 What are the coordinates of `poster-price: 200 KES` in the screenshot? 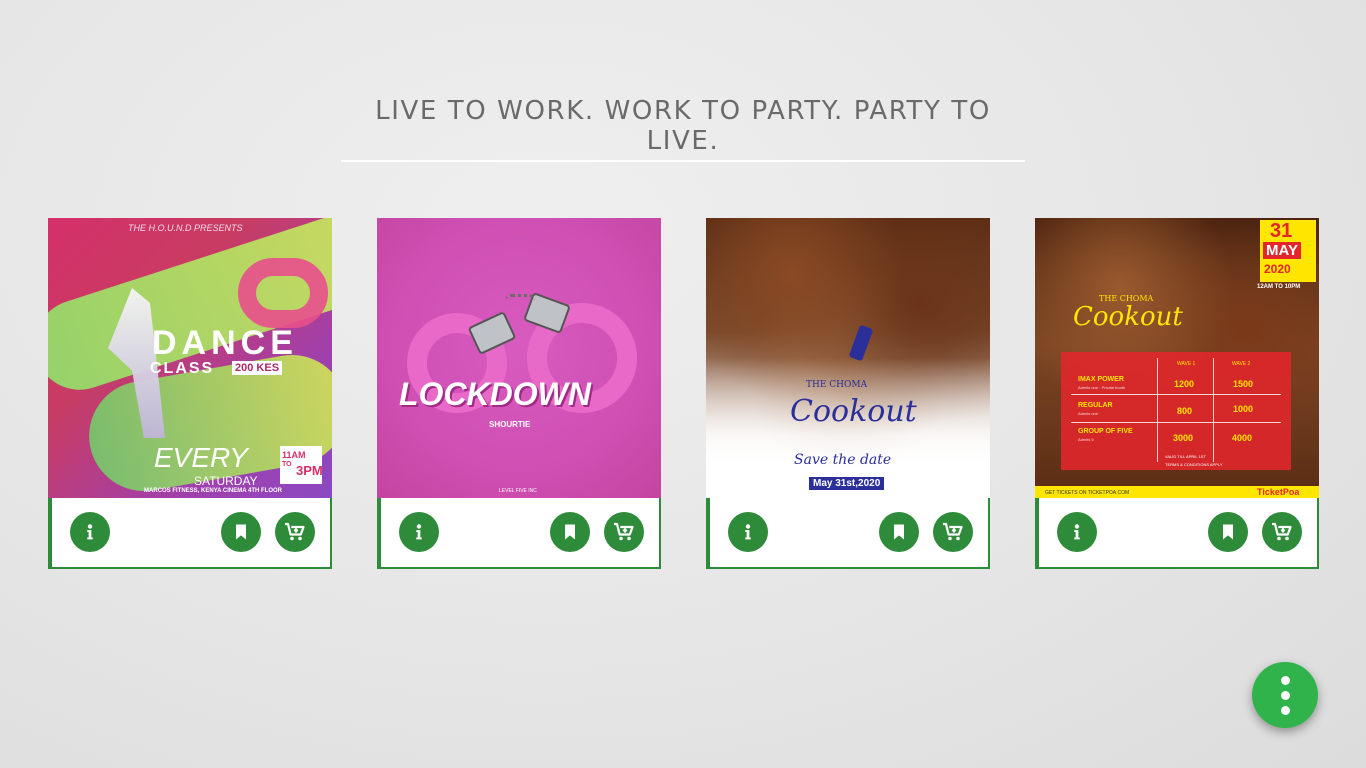 It's located at (257, 368).